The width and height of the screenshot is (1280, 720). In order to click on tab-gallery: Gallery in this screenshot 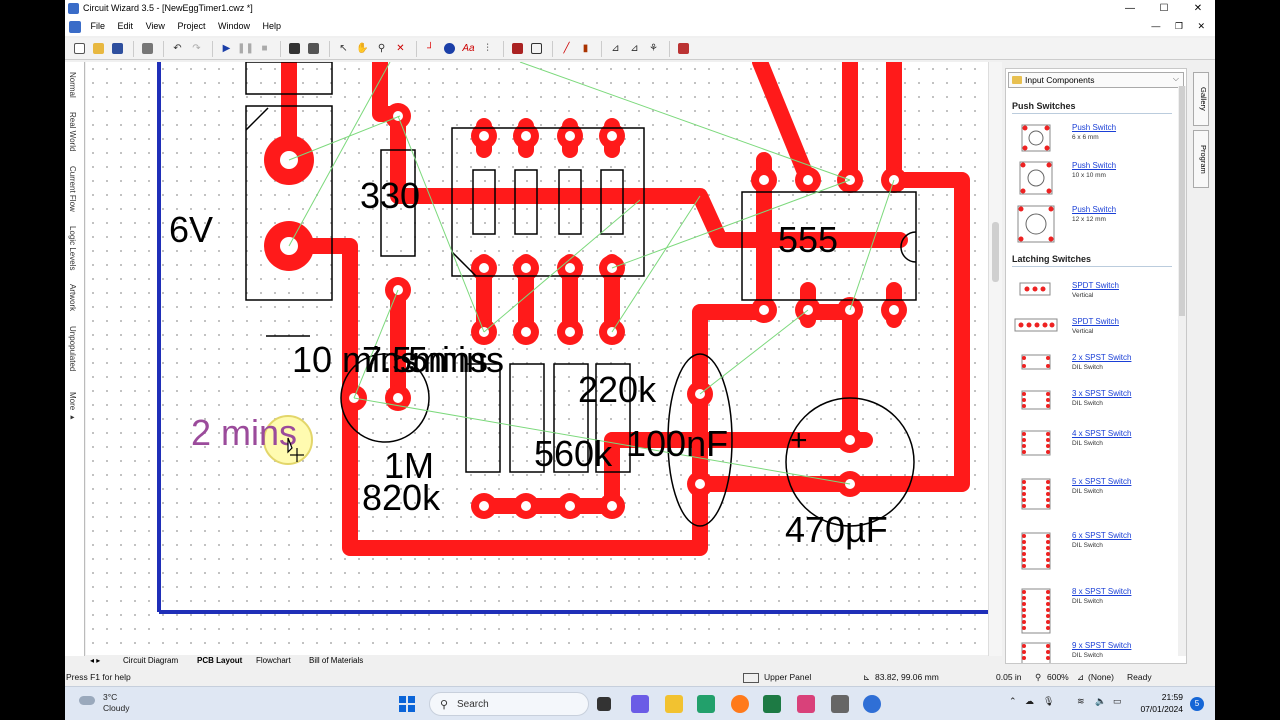, I will do `click(1201, 99)`.